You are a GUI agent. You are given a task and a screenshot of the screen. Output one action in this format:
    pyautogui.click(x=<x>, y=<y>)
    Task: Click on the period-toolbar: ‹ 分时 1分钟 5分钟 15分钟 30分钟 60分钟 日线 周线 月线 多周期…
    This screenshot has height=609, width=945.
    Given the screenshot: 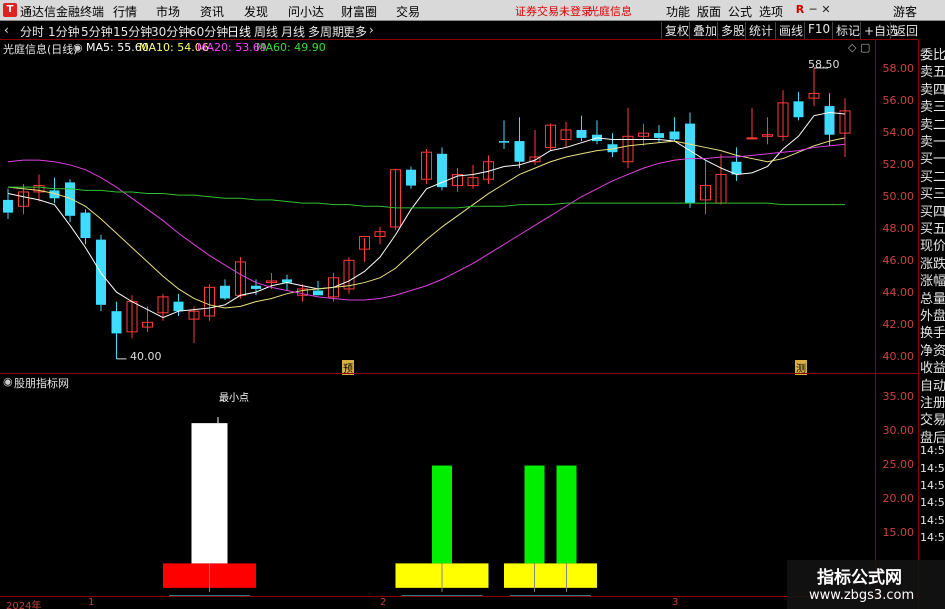 What is the action you would take?
    pyautogui.click(x=459, y=30)
    